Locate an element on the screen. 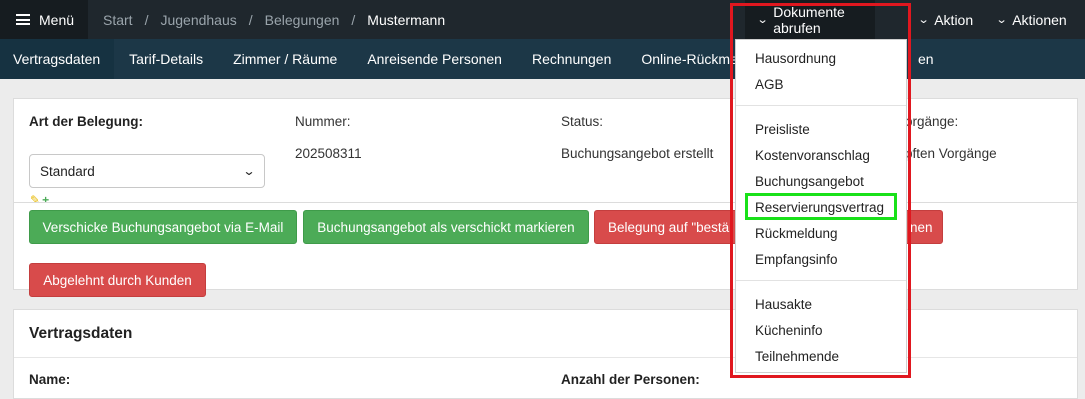 Image resolution: width=1085 pixels, height=399 pixels. linked-processes-label: orgänge: is located at coordinates (932, 121).